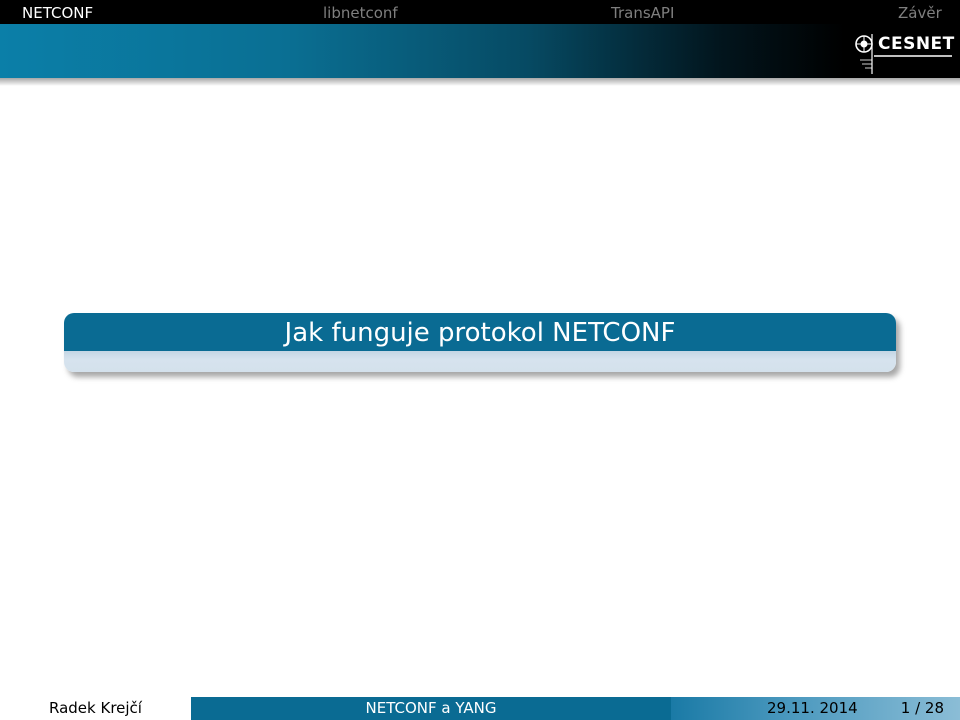 The height and width of the screenshot is (720, 960). Describe the element at coordinates (916, 44) in the screenshot. I see `cesnet-logo-text: CESNET` at that location.